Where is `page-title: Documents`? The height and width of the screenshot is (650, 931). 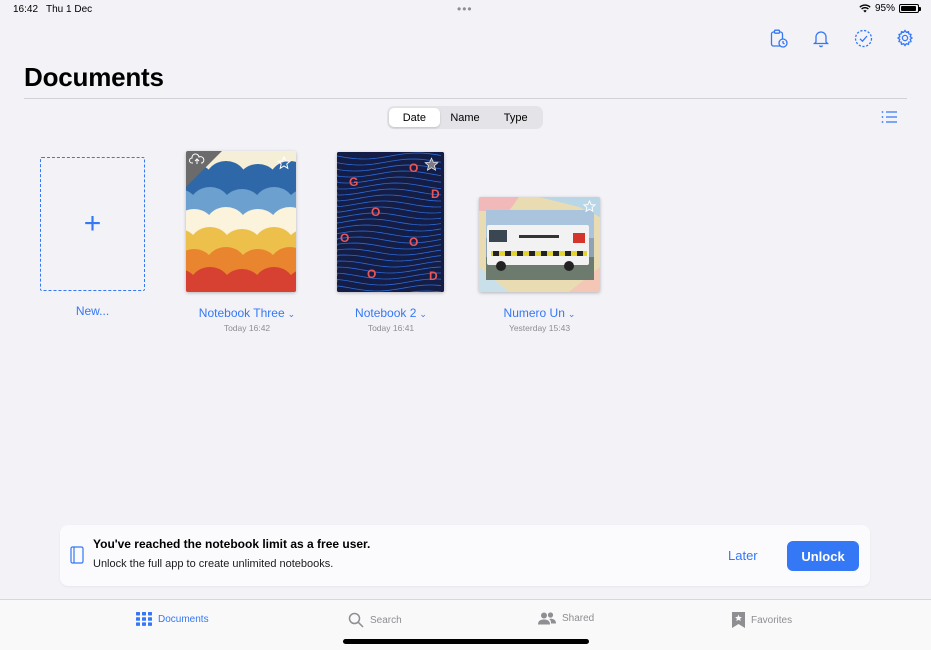
page-title: Documents is located at coordinates (94, 77).